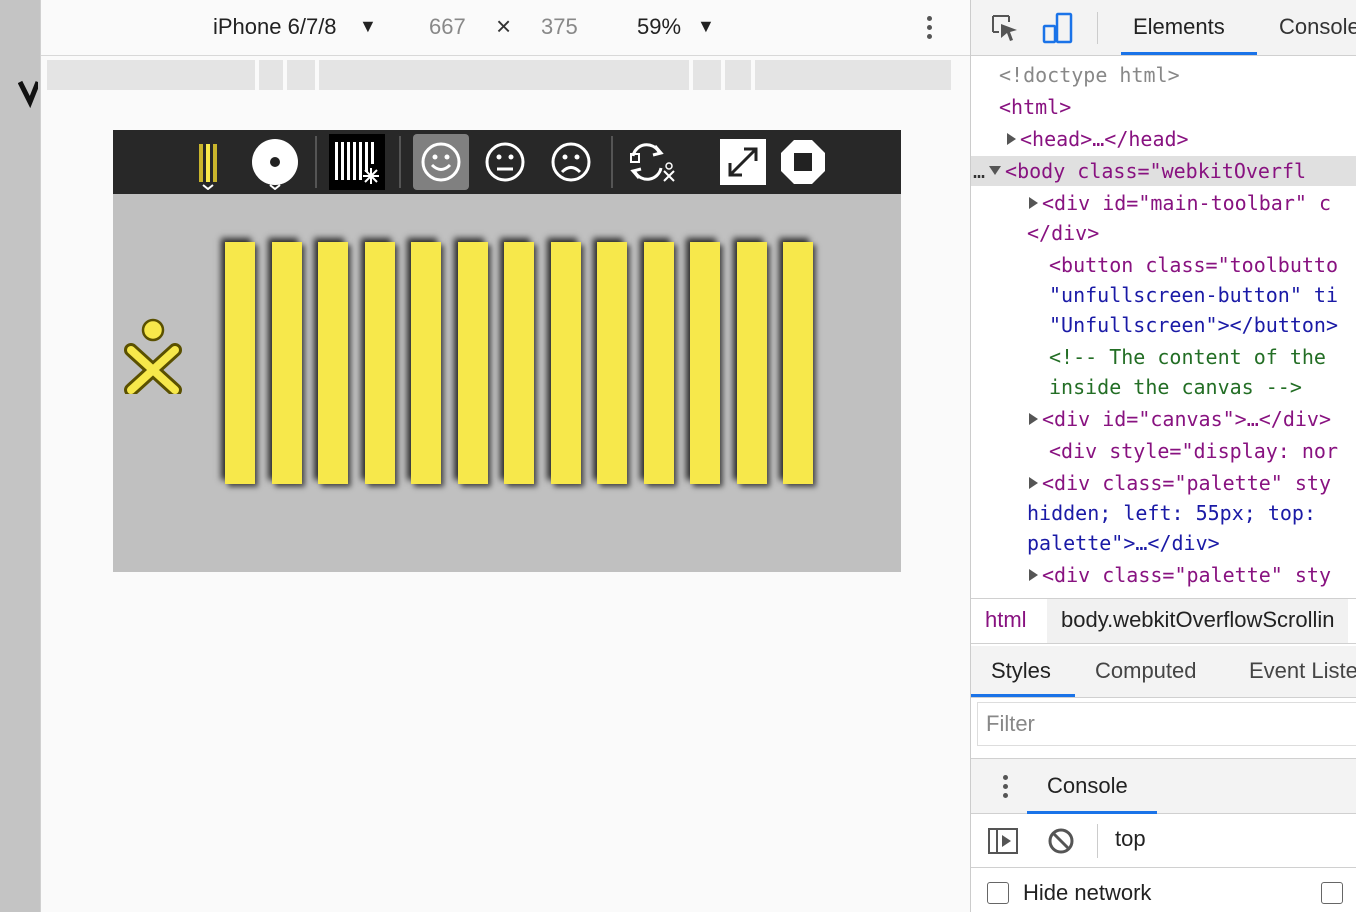 Image resolution: width=1356 pixels, height=912 pixels. What do you see at coordinates (1193, 265) in the screenshot?
I see `dom-node: <button class="toolbutto` at bounding box center [1193, 265].